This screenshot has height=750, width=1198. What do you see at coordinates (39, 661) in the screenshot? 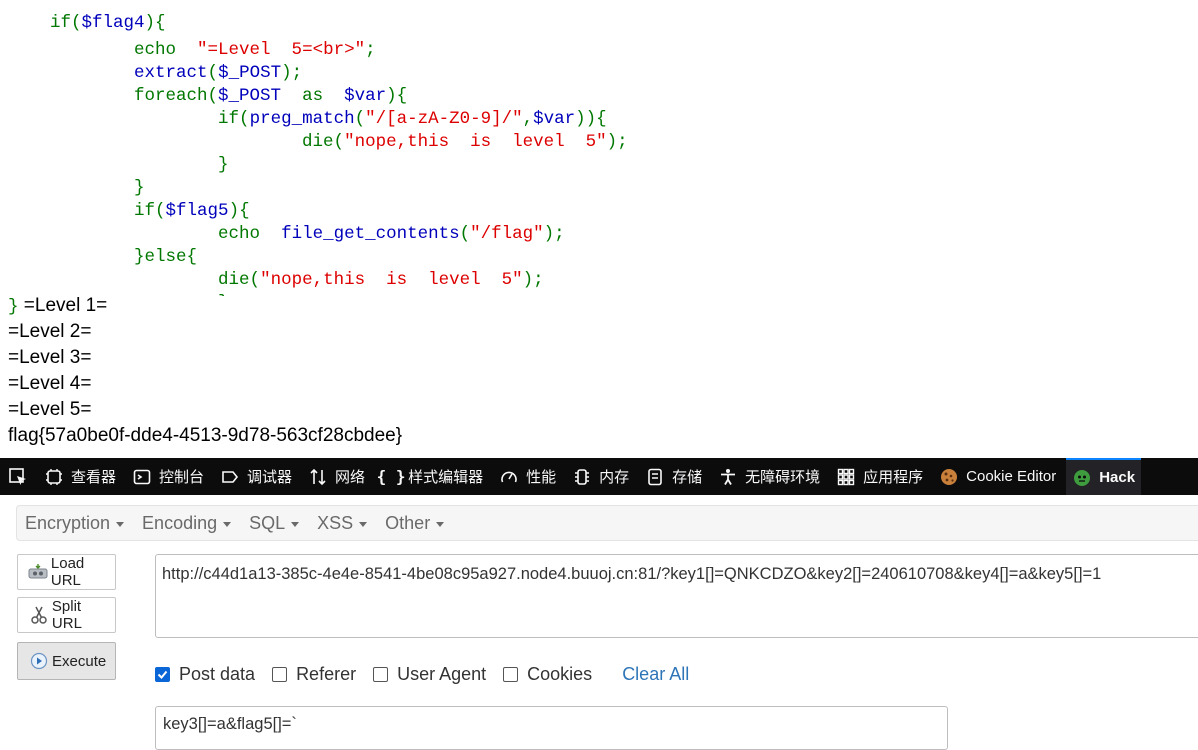
I see `play-icon` at bounding box center [39, 661].